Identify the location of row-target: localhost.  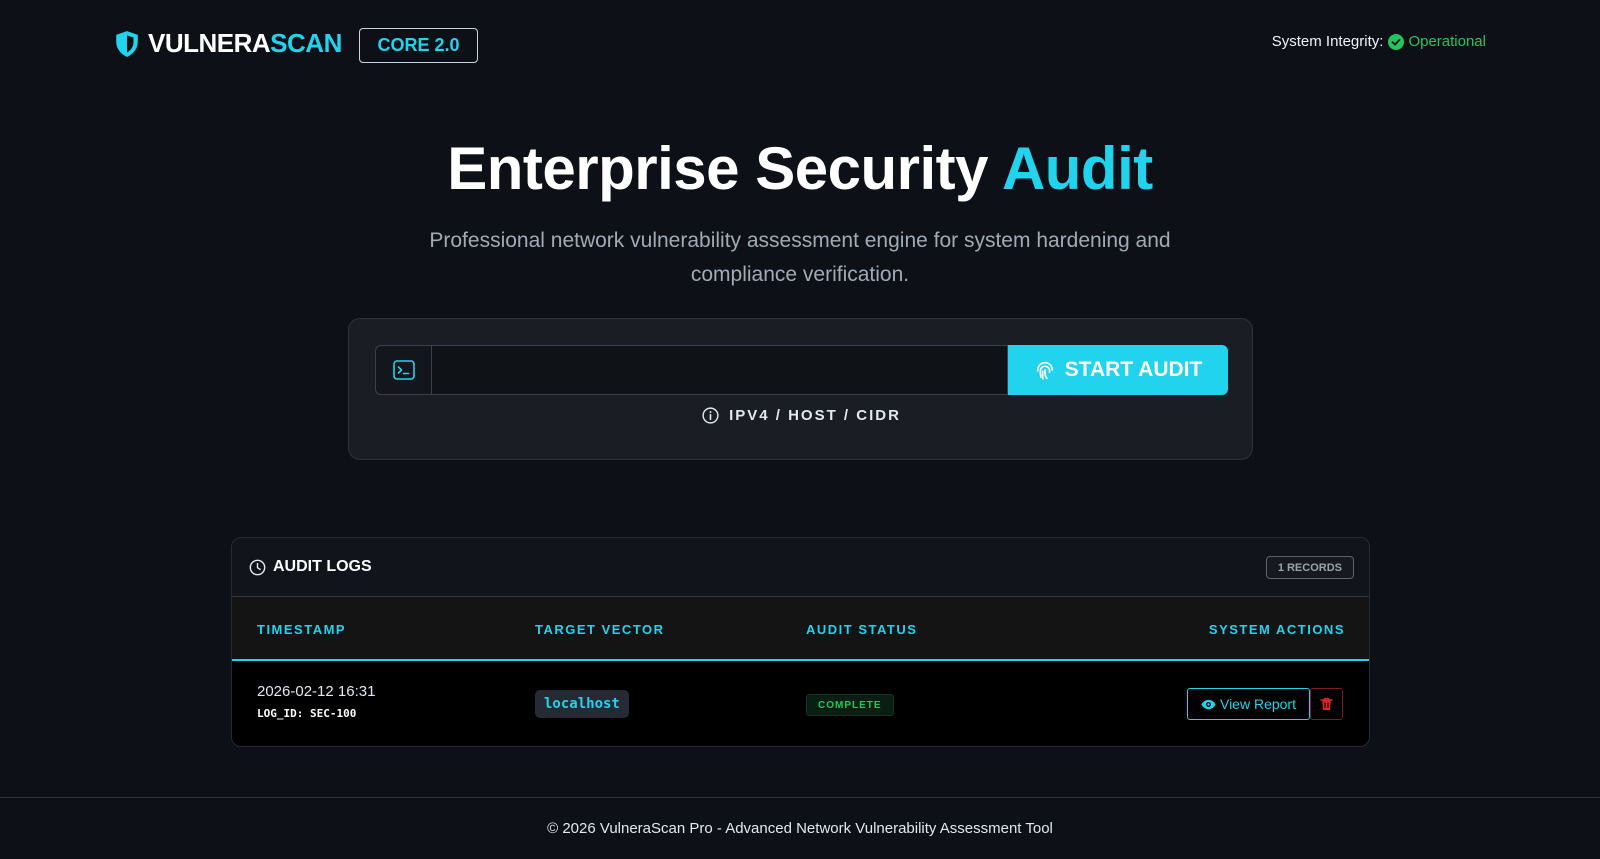
(582, 704).